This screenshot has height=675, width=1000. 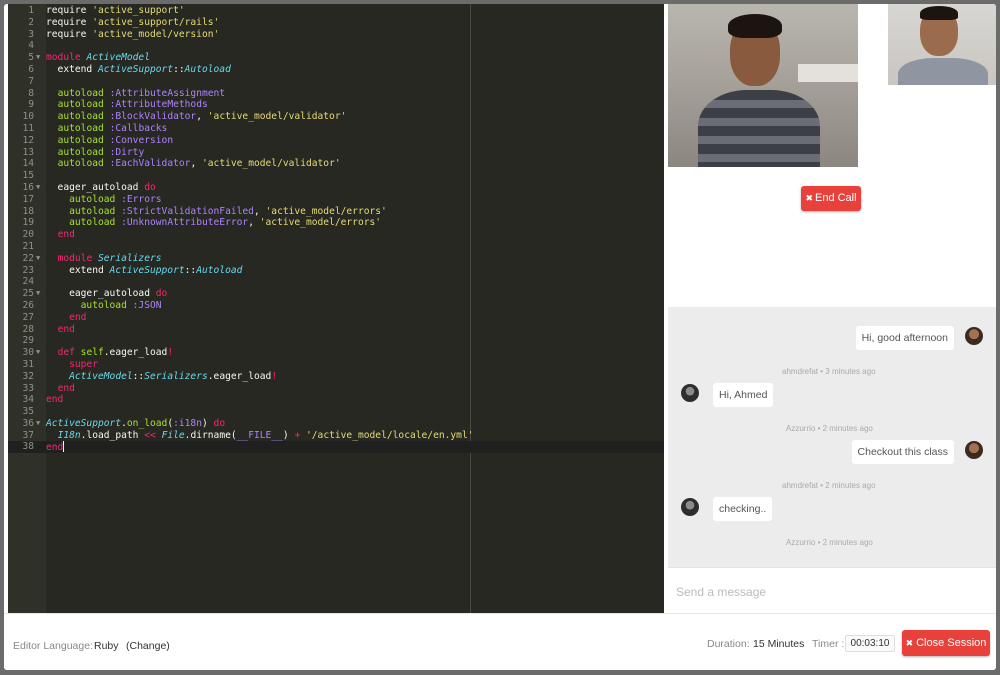 I want to click on line-number: 30, so click(x=28, y=353).